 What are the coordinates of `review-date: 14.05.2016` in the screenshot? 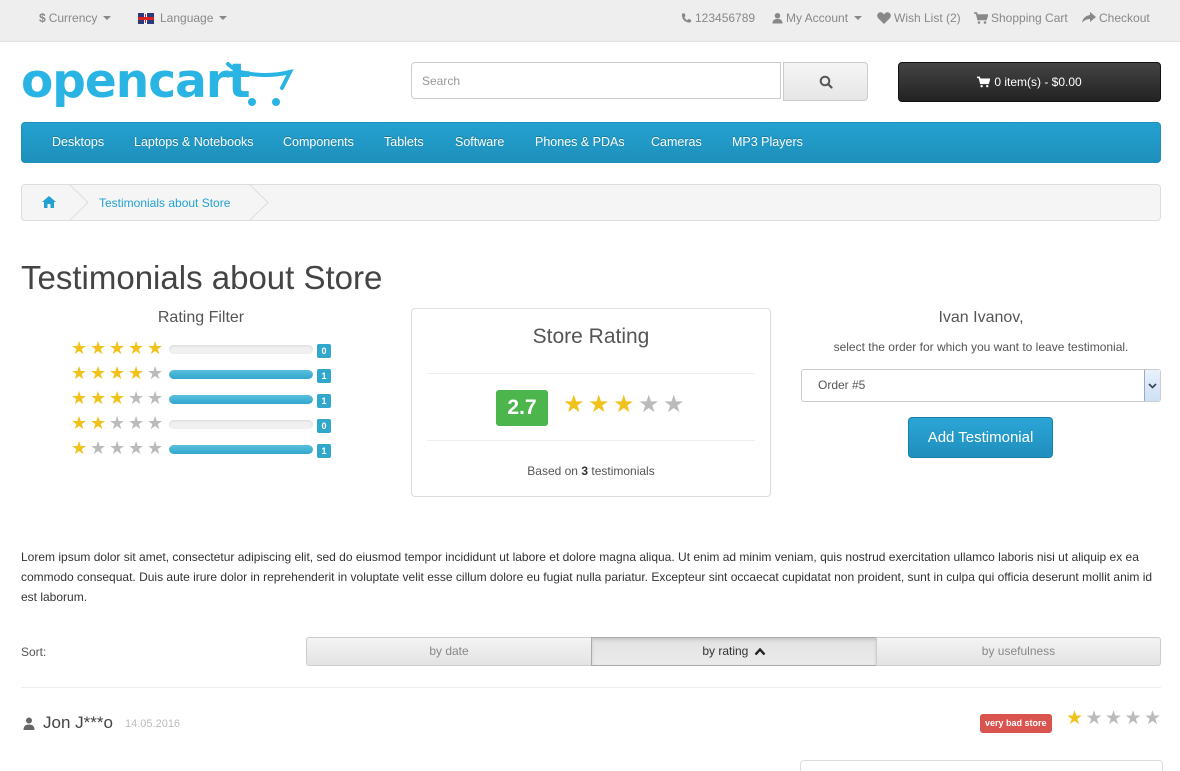 It's located at (153, 724).